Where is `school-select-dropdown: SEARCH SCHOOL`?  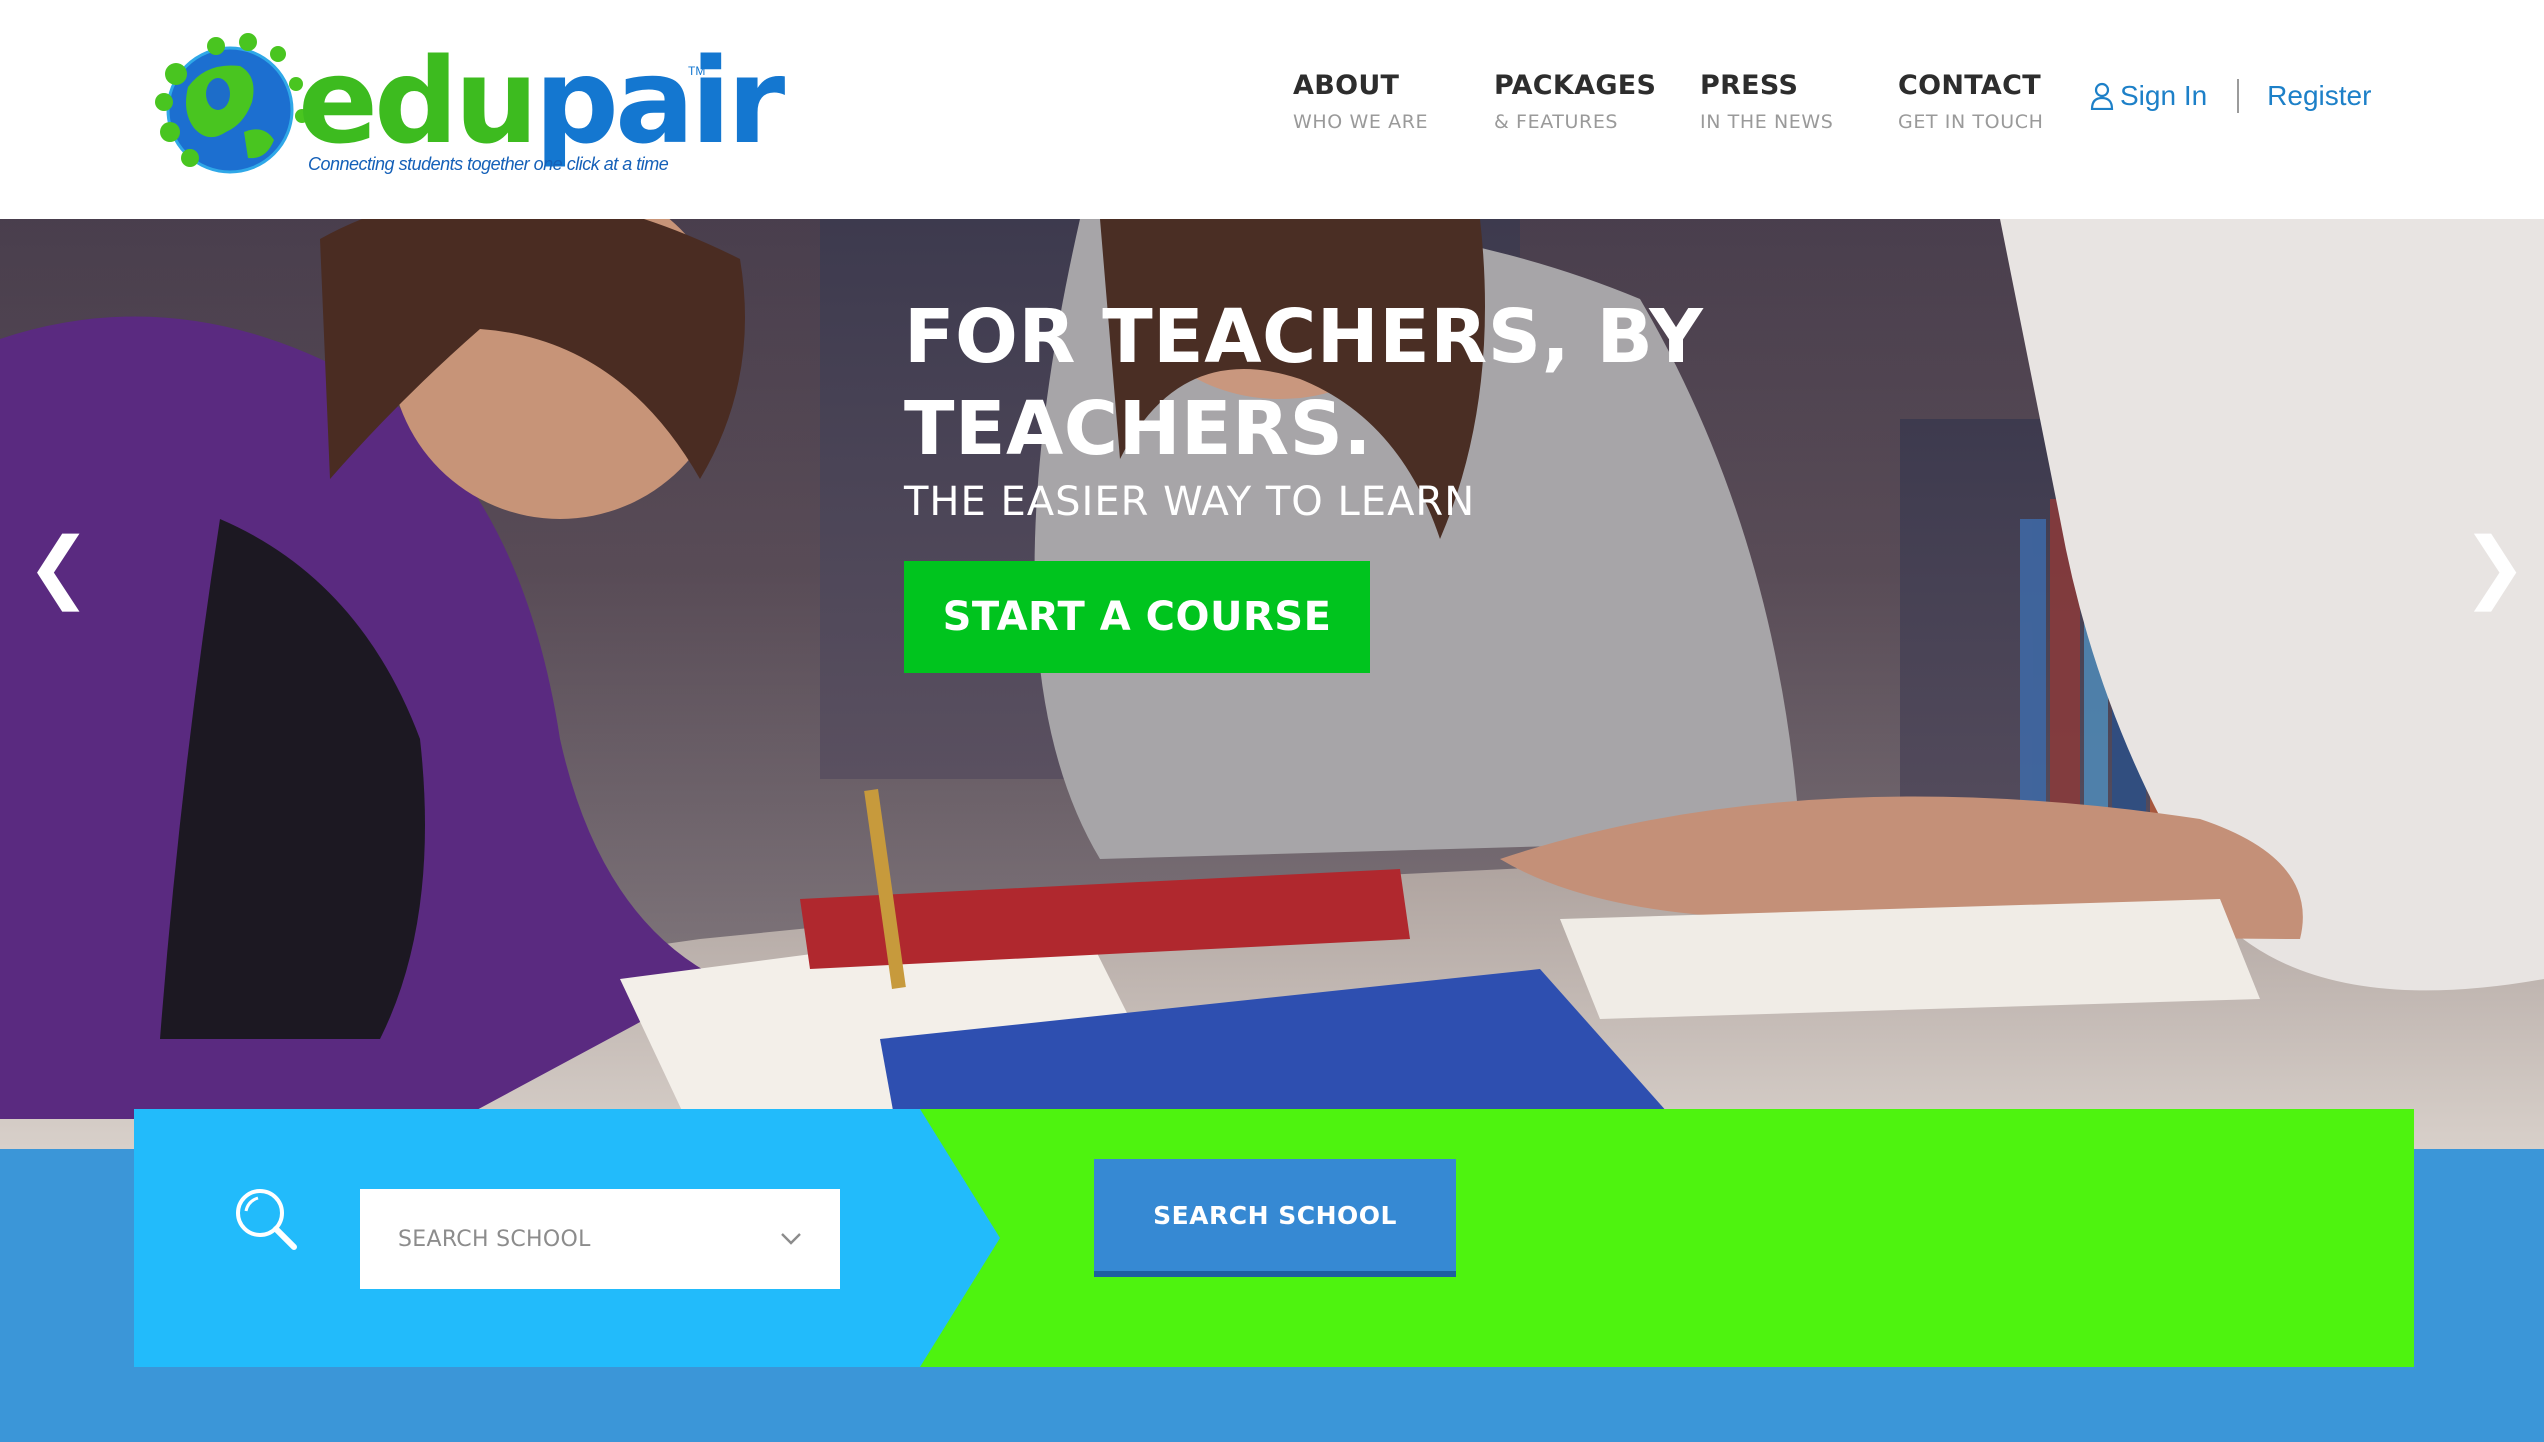 school-select-dropdown: SEARCH SCHOOL is located at coordinates (600, 1239).